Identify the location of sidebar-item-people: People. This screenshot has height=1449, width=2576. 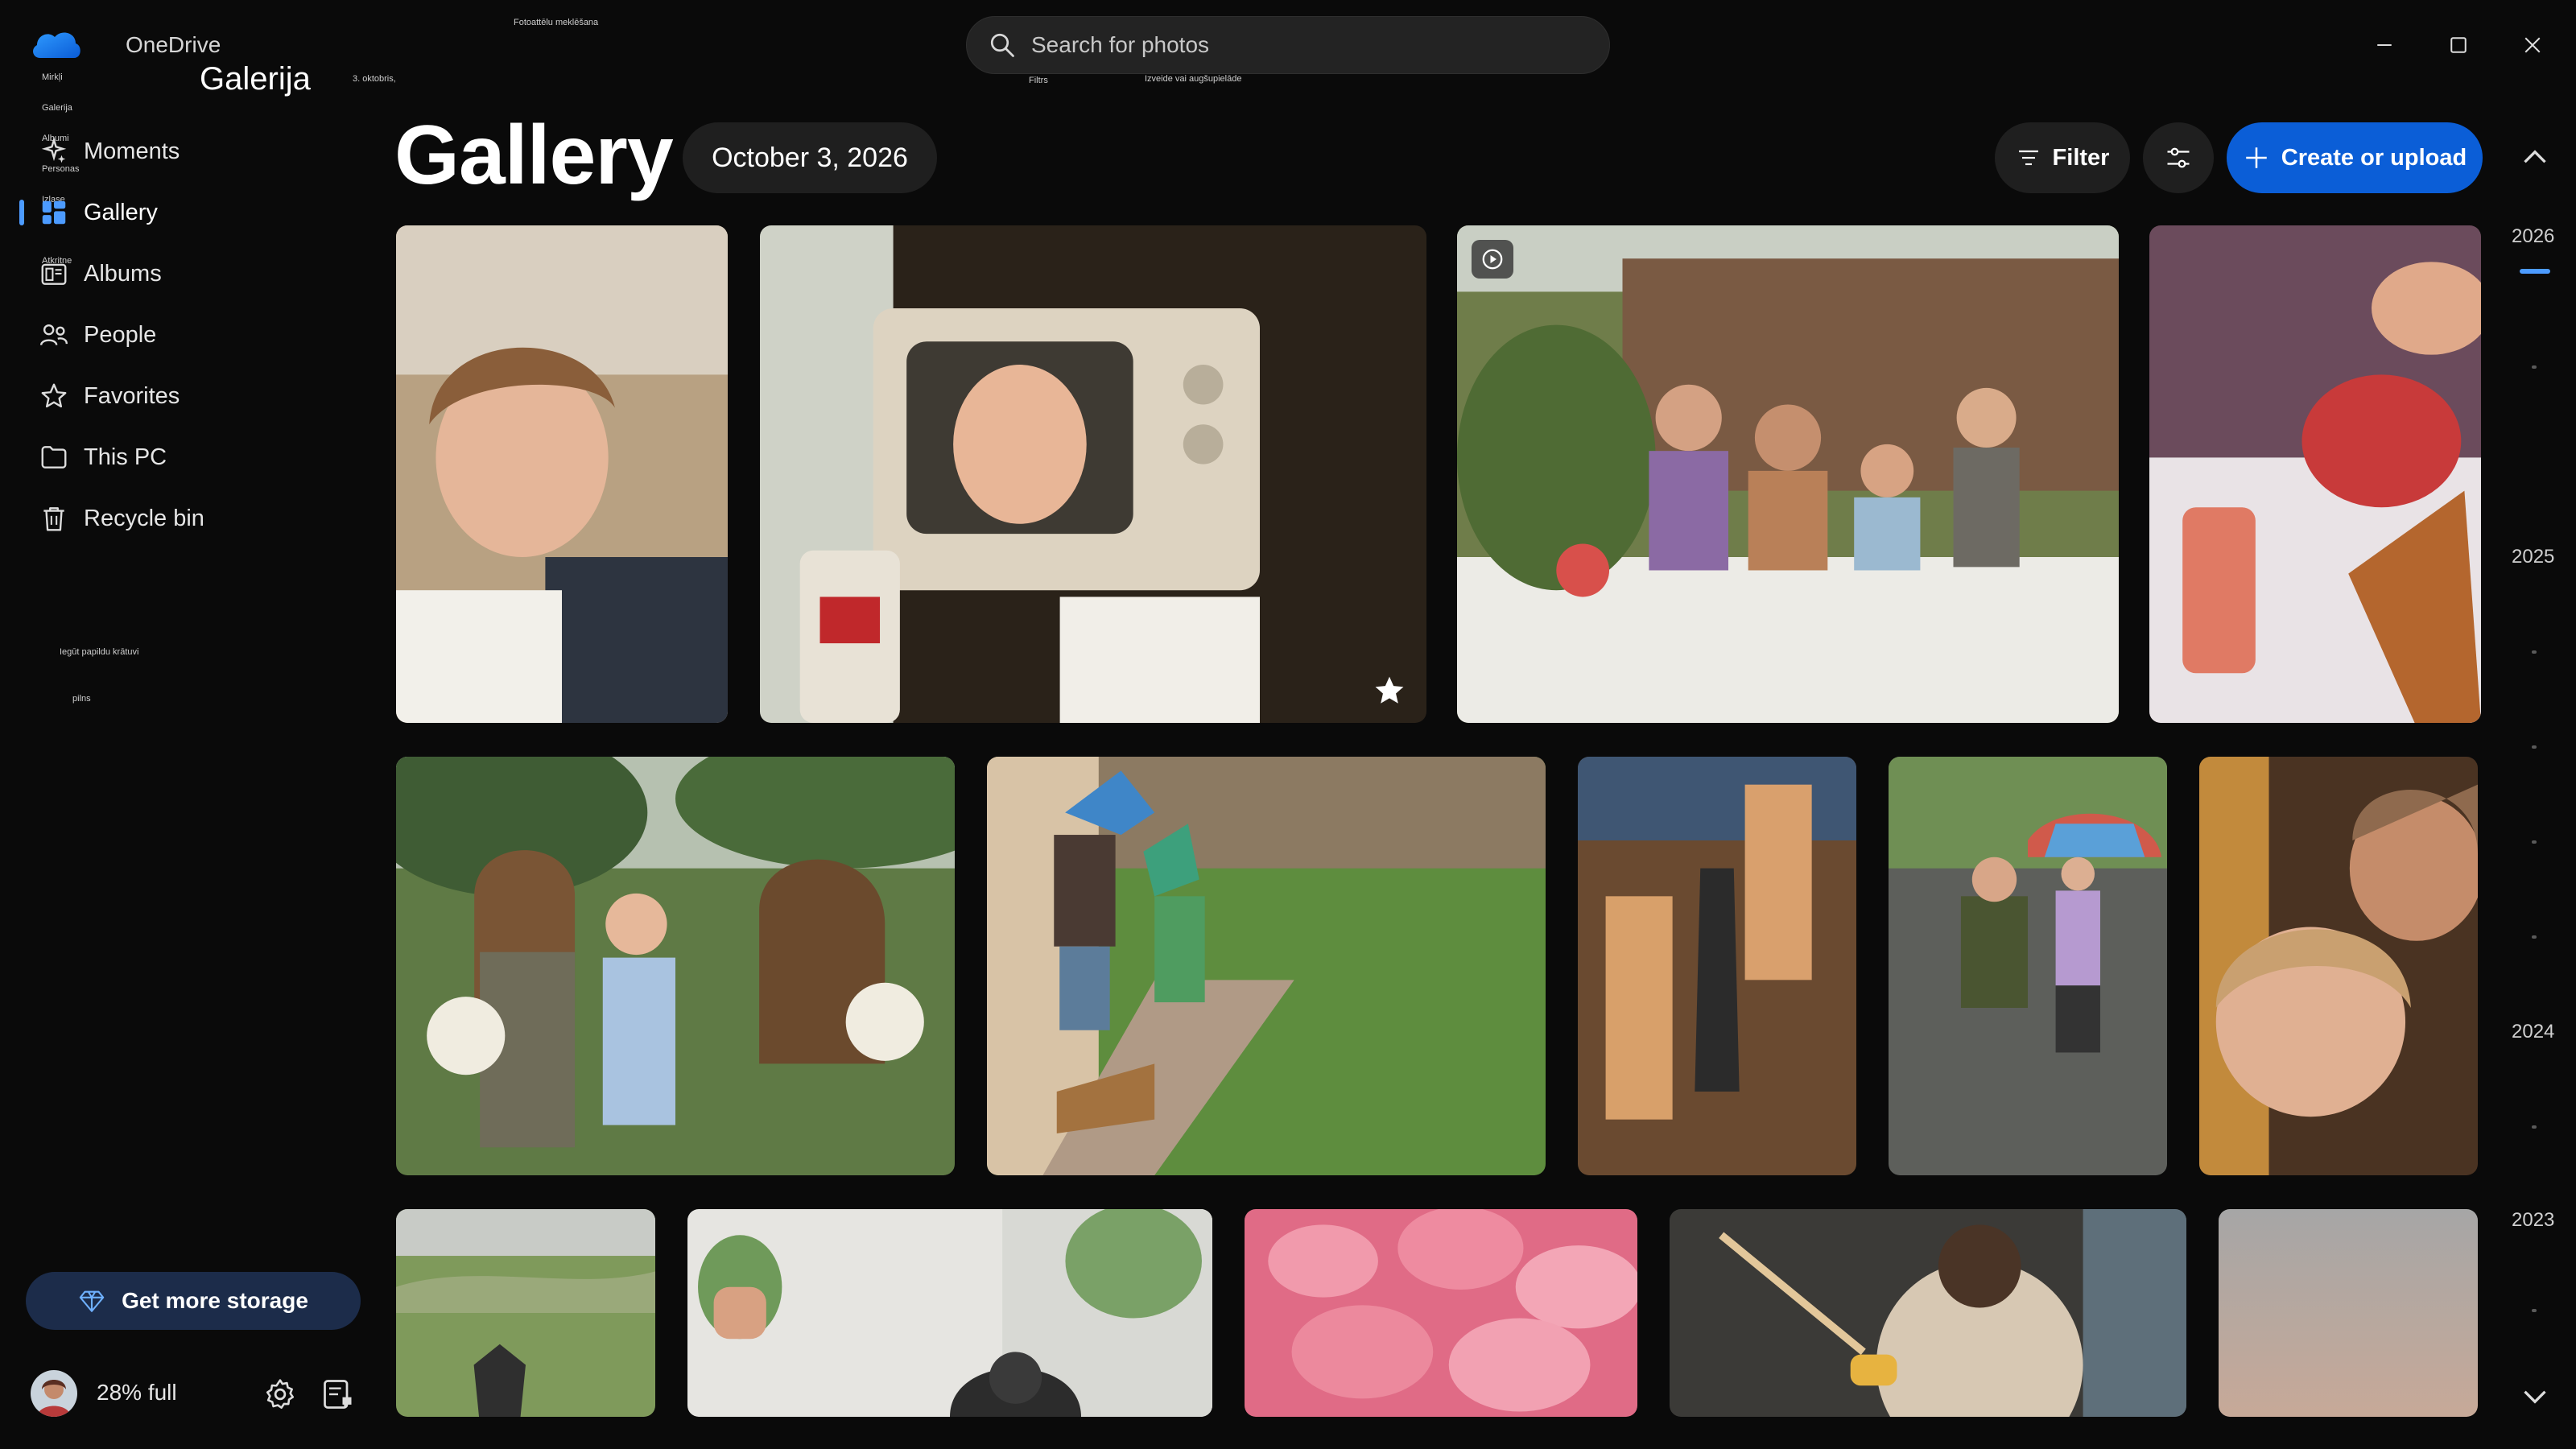
(188, 334).